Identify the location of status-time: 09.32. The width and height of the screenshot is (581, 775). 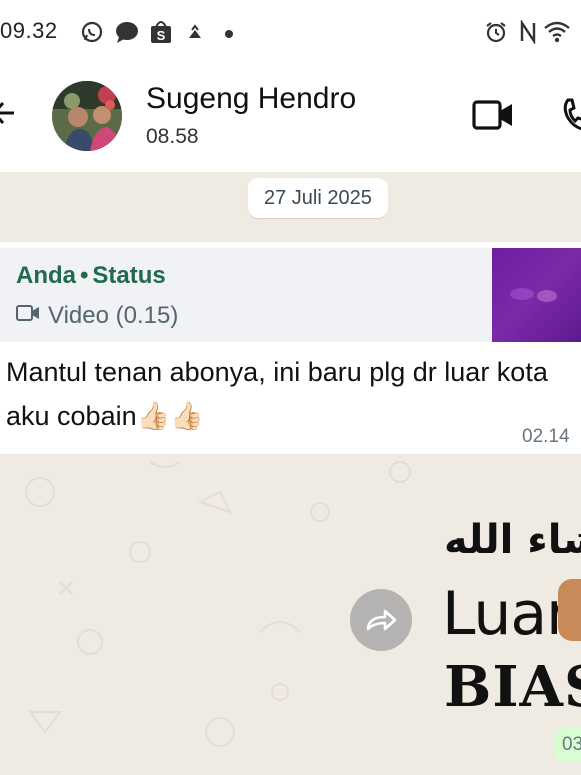
(29, 30).